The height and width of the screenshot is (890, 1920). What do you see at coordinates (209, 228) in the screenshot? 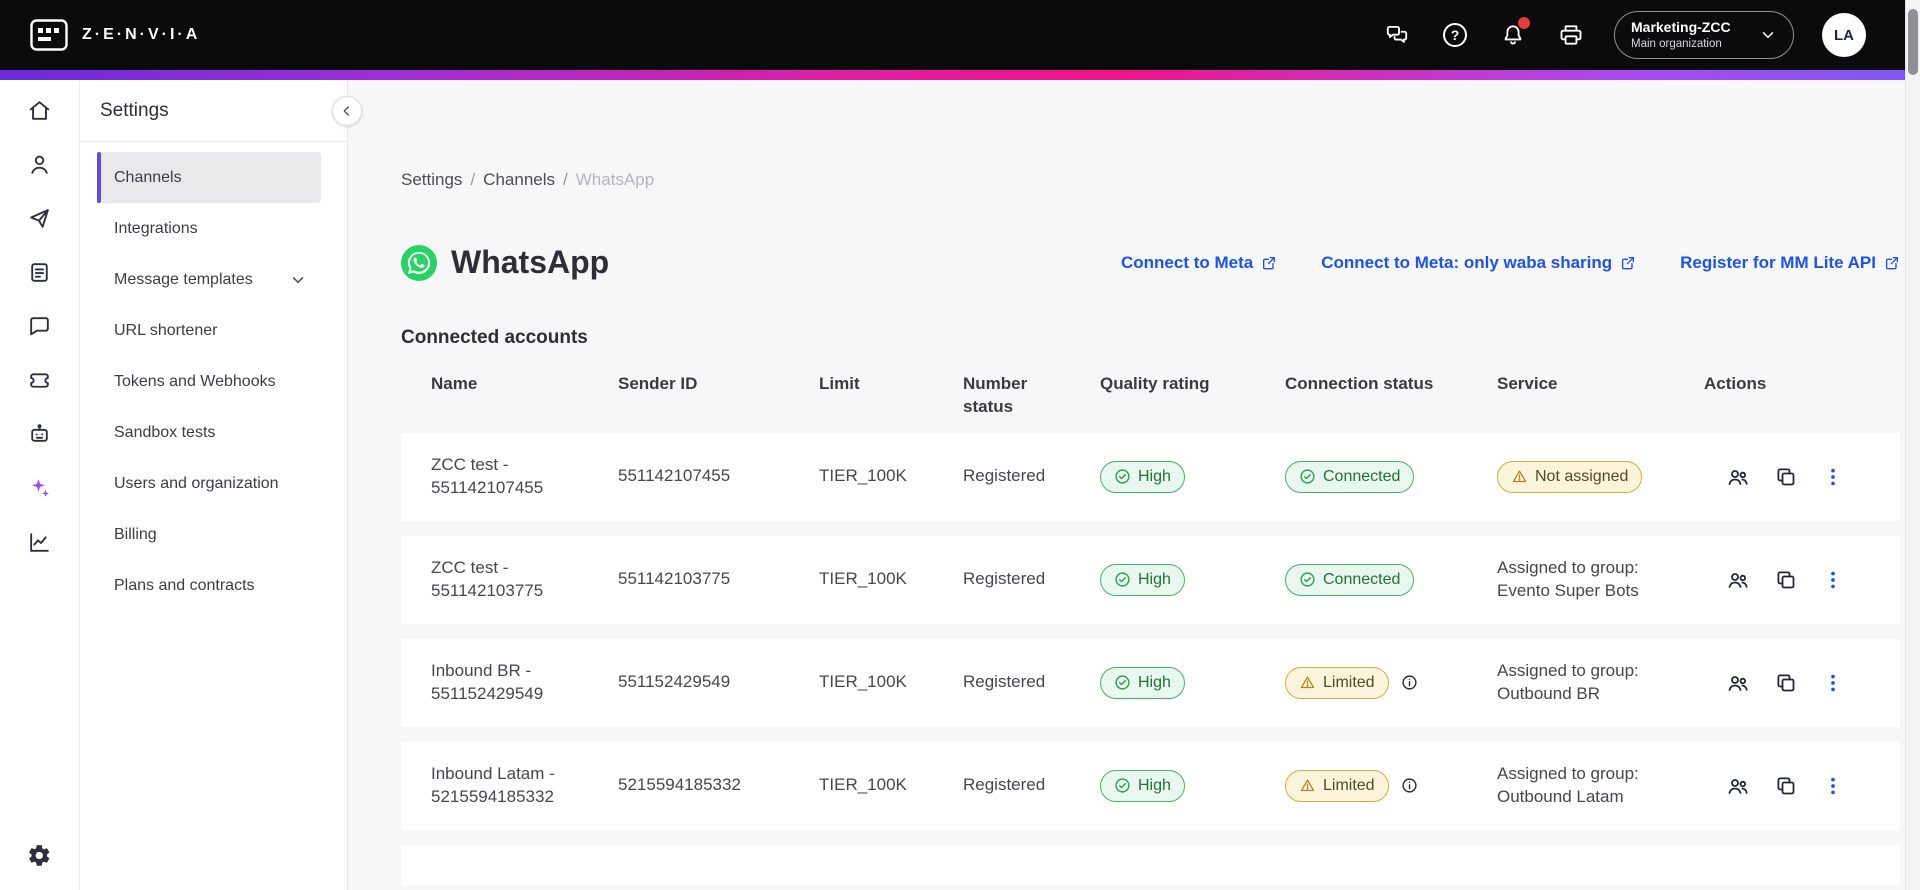
I see `sidebar-item-integrations: Integrations` at bounding box center [209, 228].